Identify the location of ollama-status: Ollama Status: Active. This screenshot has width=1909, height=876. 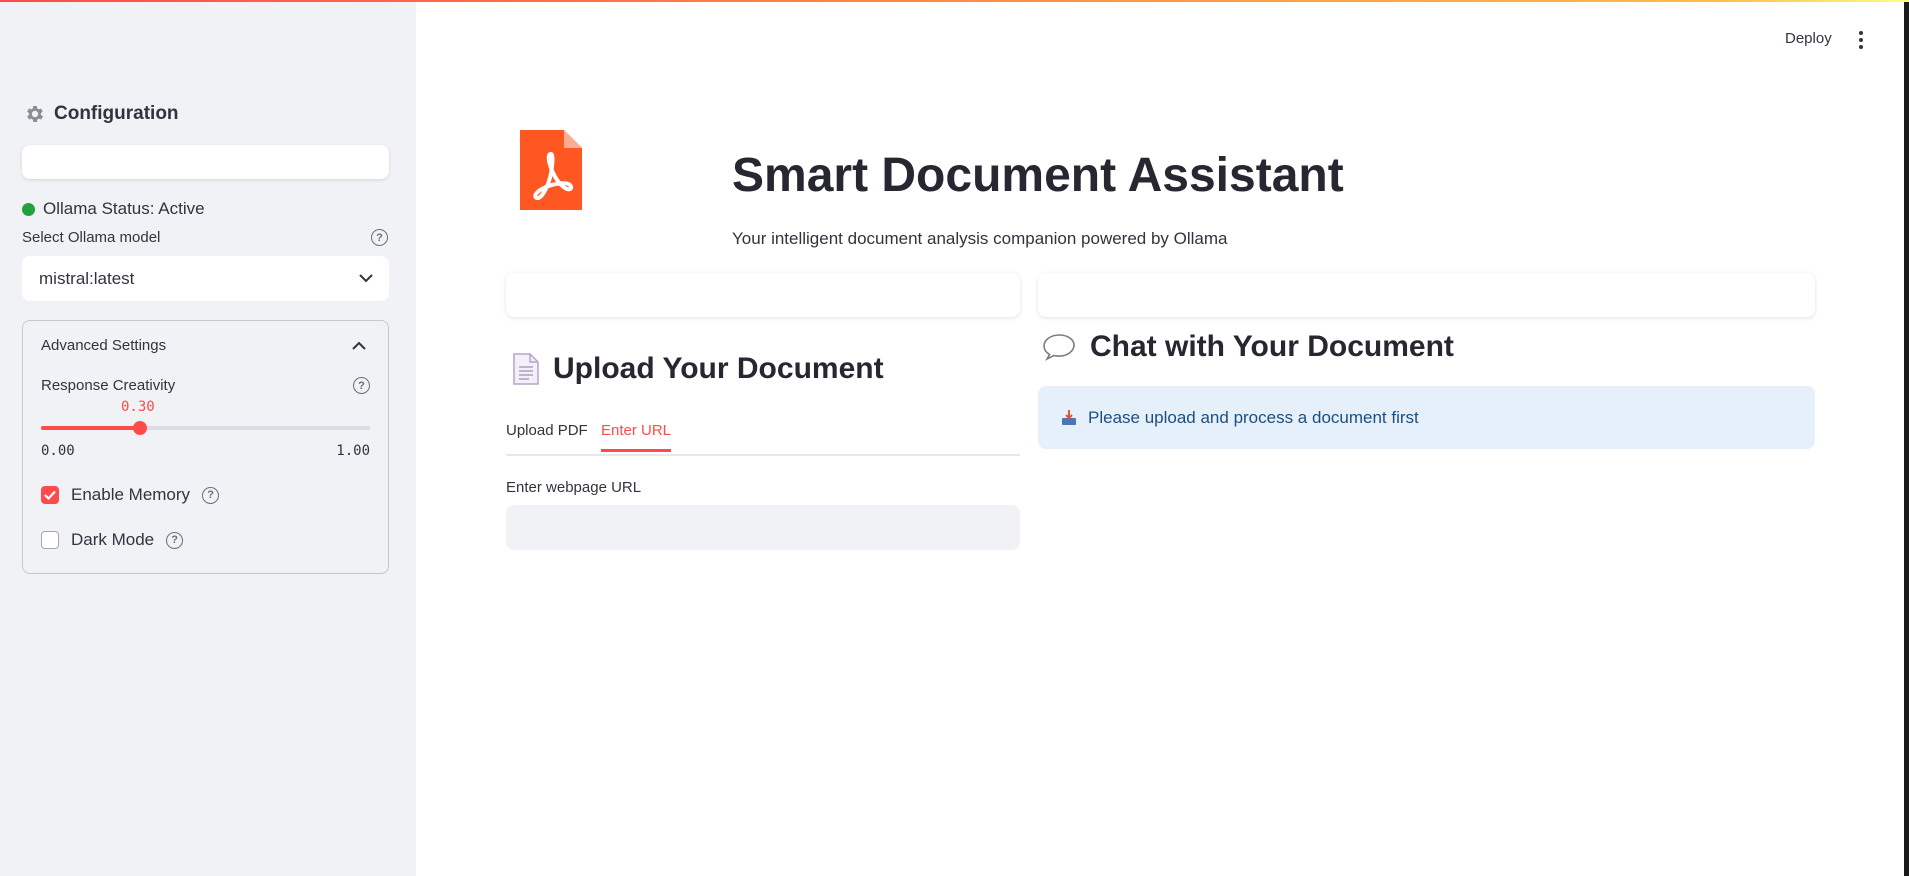
(113, 209).